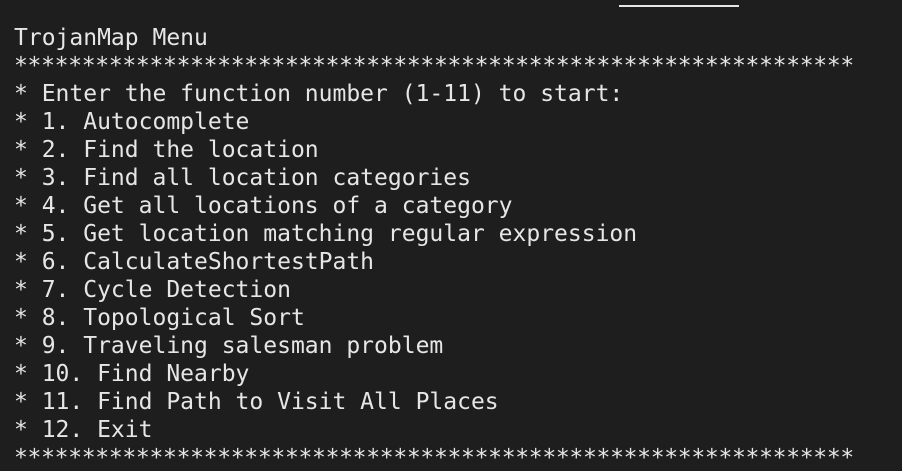  Describe the element at coordinates (242, 178) in the screenshot. I see `menu-item-location-categories: * 3. Find all location categories` at that location.